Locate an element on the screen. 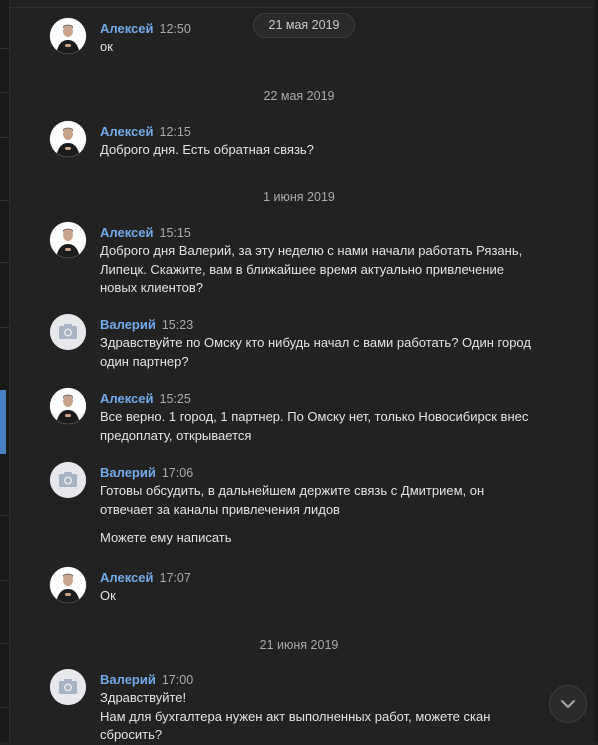 This screenshot has height=745, width=598. message-time: 17:06 is located at coordinates (177, 473).